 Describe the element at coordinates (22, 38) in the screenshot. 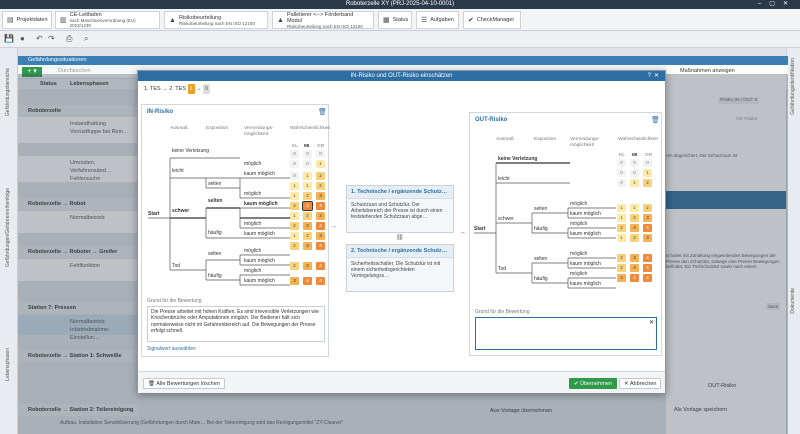

I see `notification-icon: ●` at that location.